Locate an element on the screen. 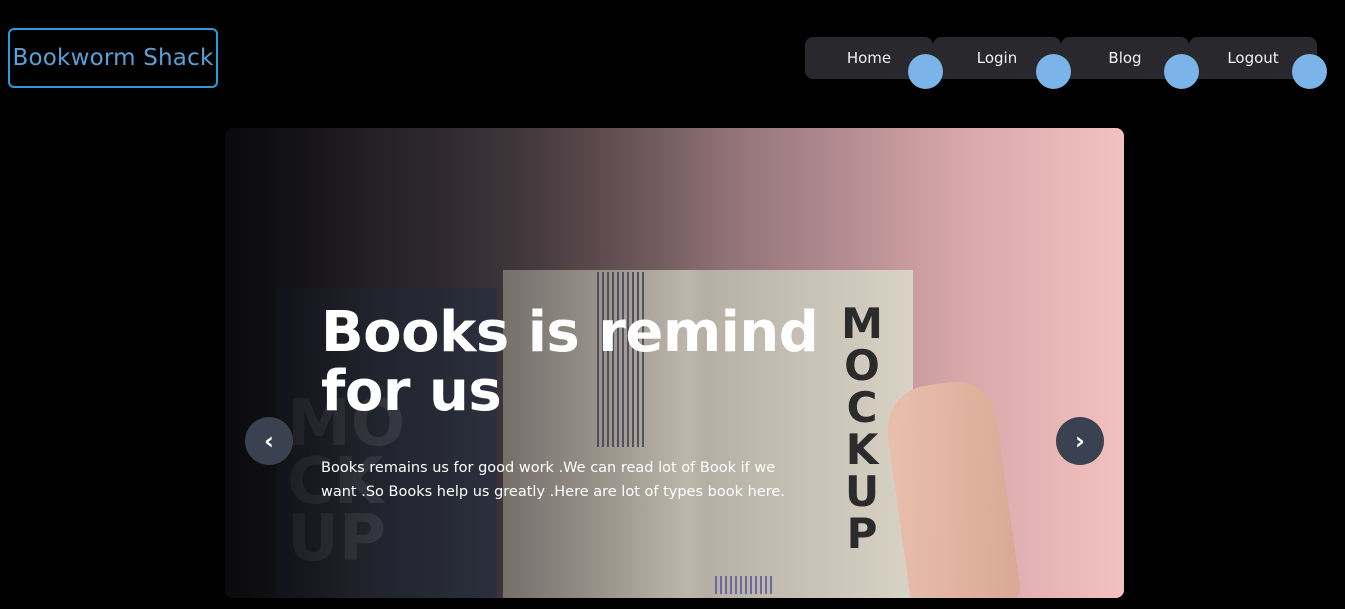  chevron-left-icon: ‹ is located at coordinates (269, 441).